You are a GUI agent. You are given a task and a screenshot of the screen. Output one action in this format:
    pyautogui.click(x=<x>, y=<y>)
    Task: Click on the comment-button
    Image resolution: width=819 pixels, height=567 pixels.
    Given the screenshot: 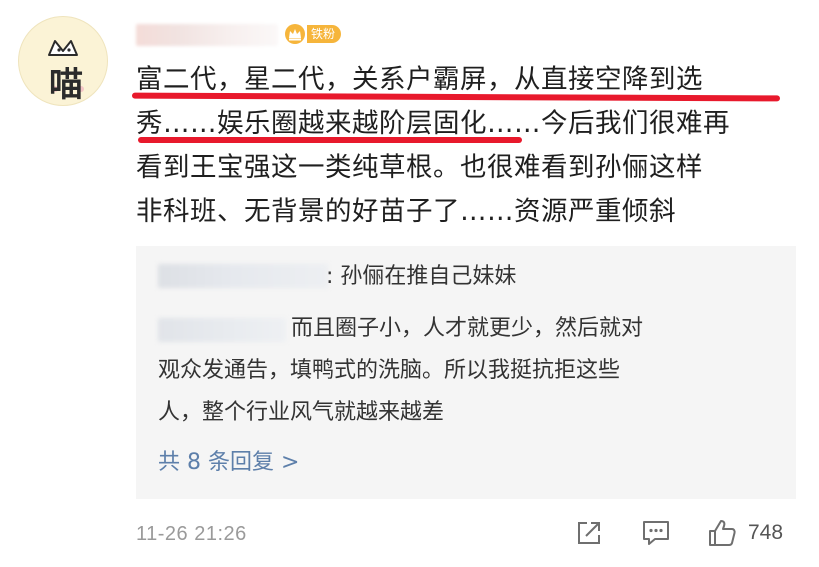 What is the action you would take?
    pyautogui.click(x=656, y=533)
    